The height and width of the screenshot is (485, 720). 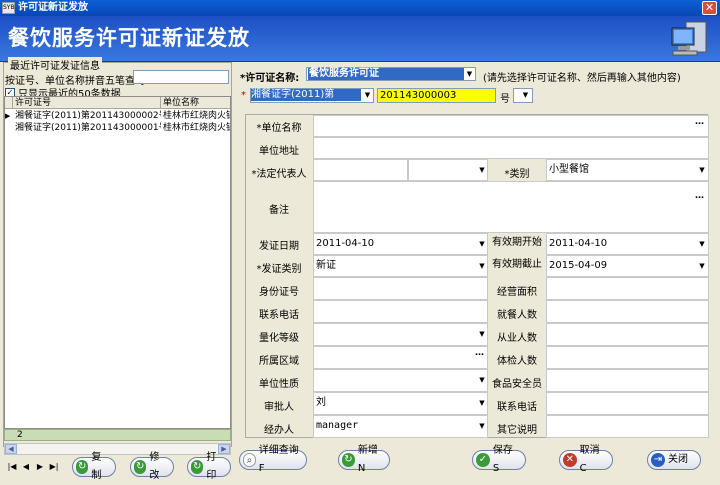 I want to click on legal-rep-input, so click(x=360, y=170).